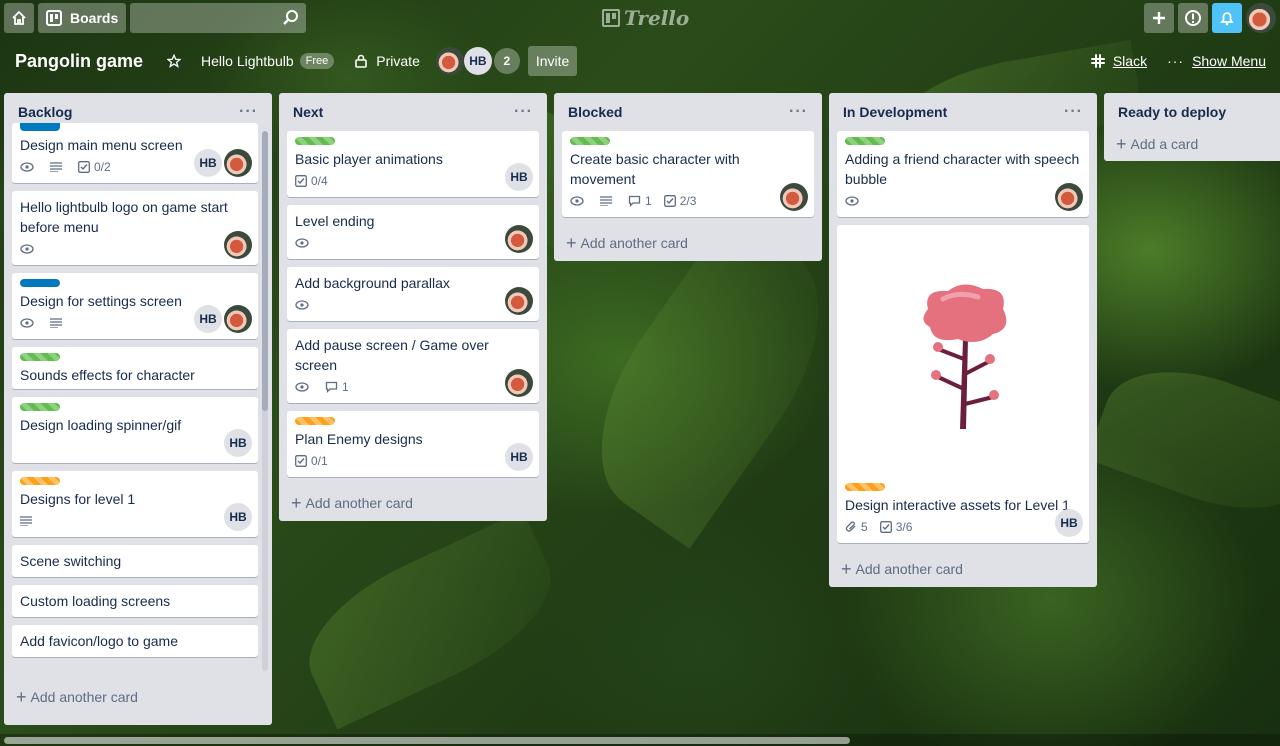 The image size is (1280, 746). Describe the element at coordinates (84, 697) in the screenshot. I see `add-card-label: Add another card` at that location.